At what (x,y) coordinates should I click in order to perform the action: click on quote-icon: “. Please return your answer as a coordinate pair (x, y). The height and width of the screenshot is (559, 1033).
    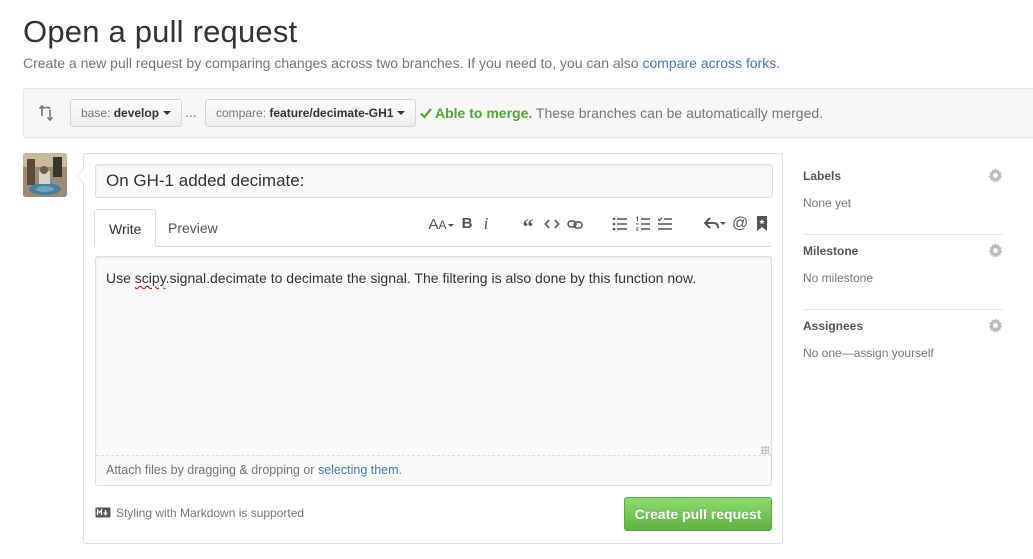
    Looking at the image, I should click on (528, 227).